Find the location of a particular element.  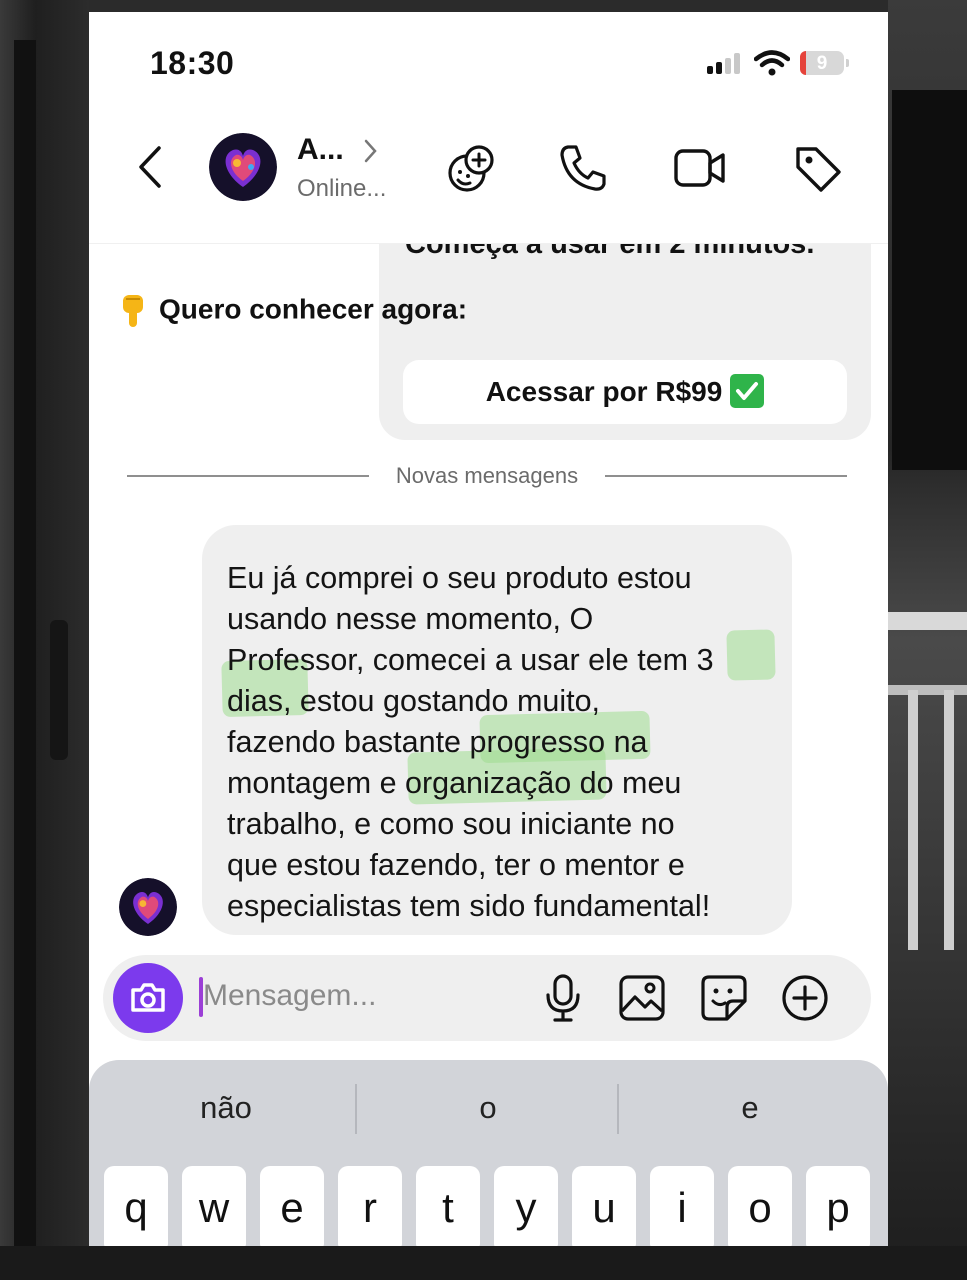

chevron-right-icon is located at coordinates (370, 151).